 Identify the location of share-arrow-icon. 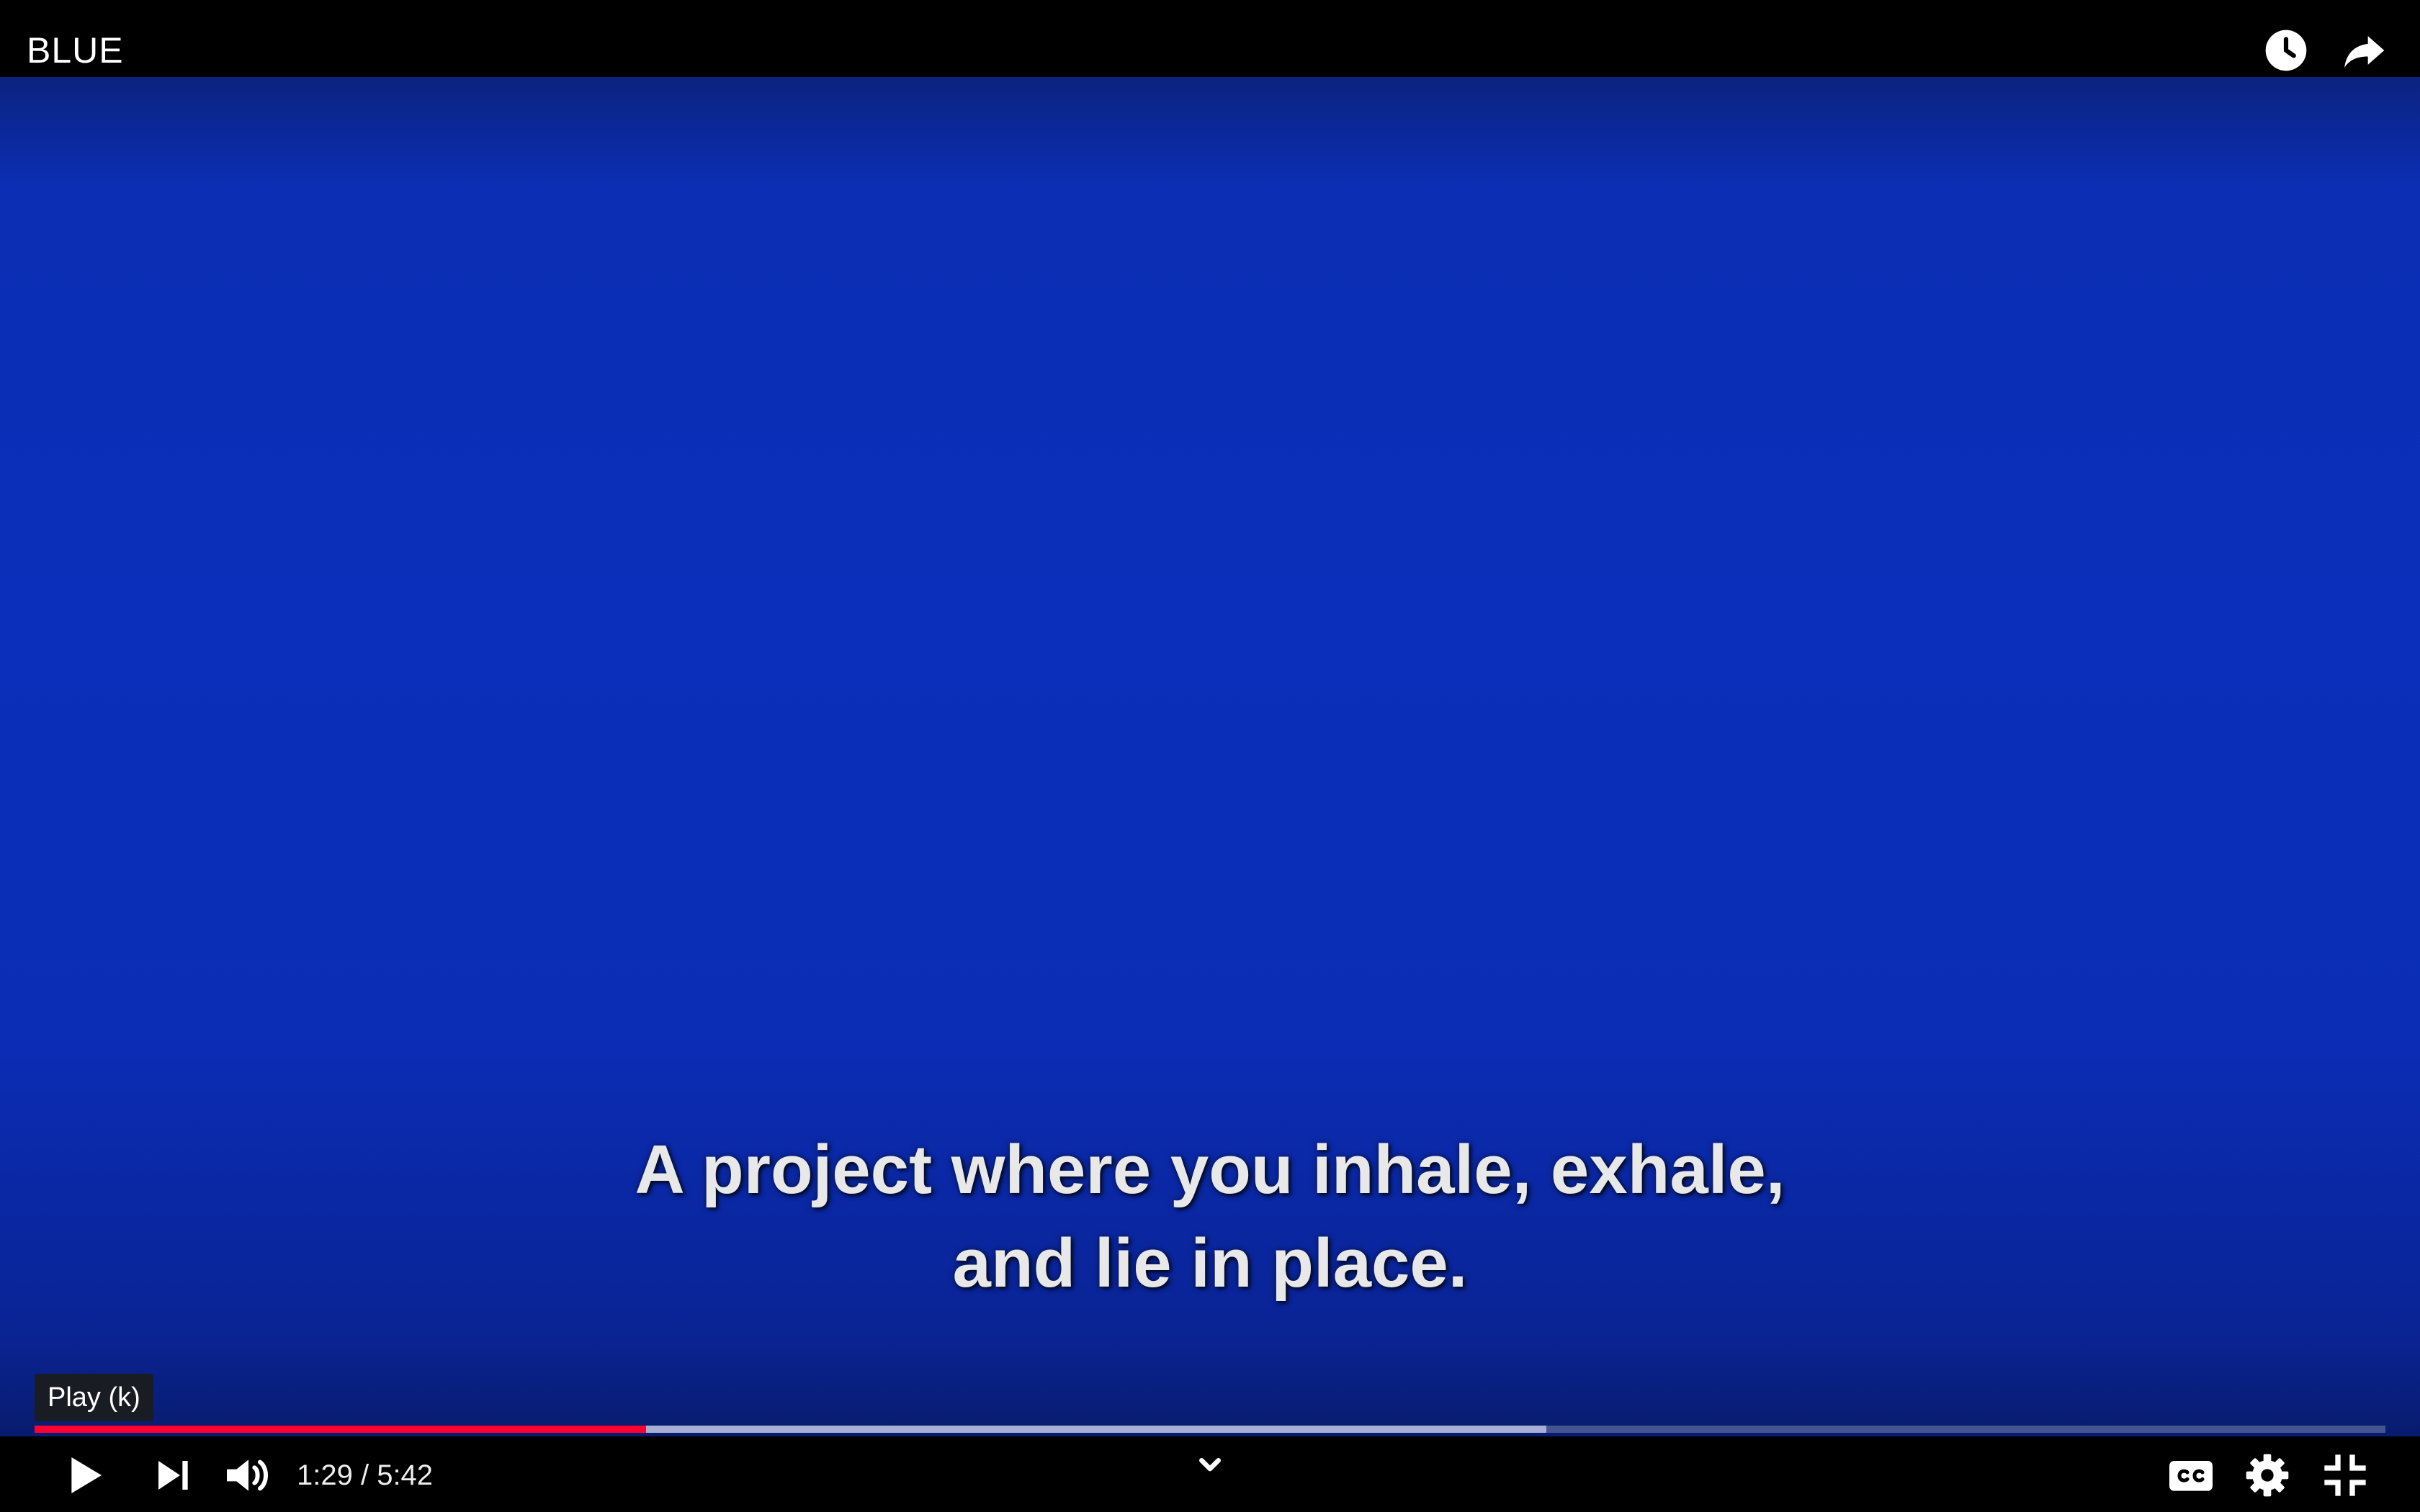
(2364, 52).